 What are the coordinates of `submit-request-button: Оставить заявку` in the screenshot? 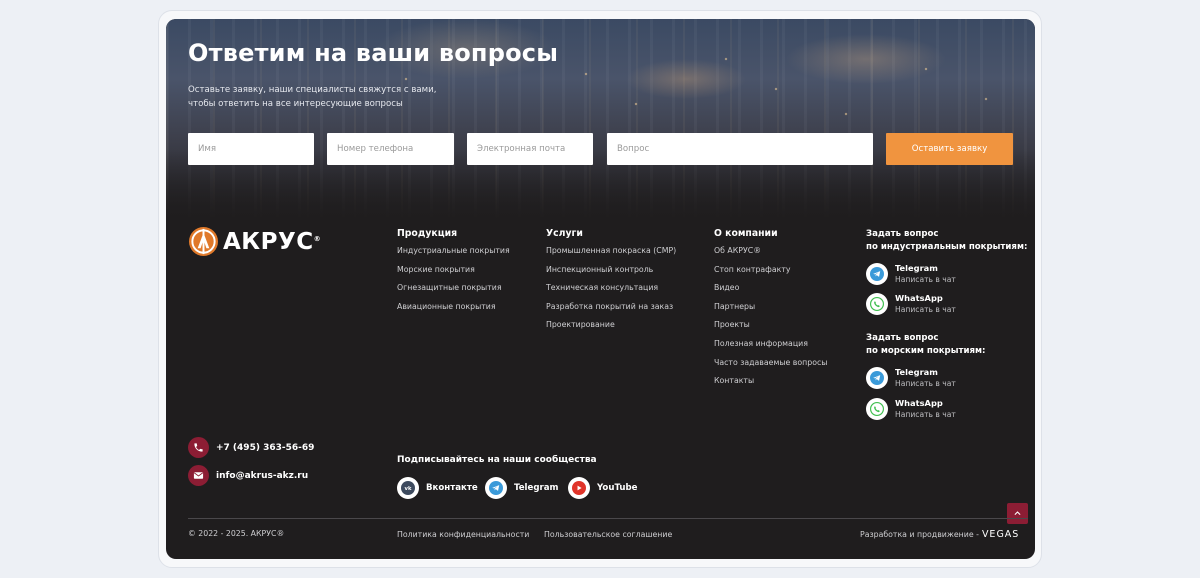 It's located at (949, 149).